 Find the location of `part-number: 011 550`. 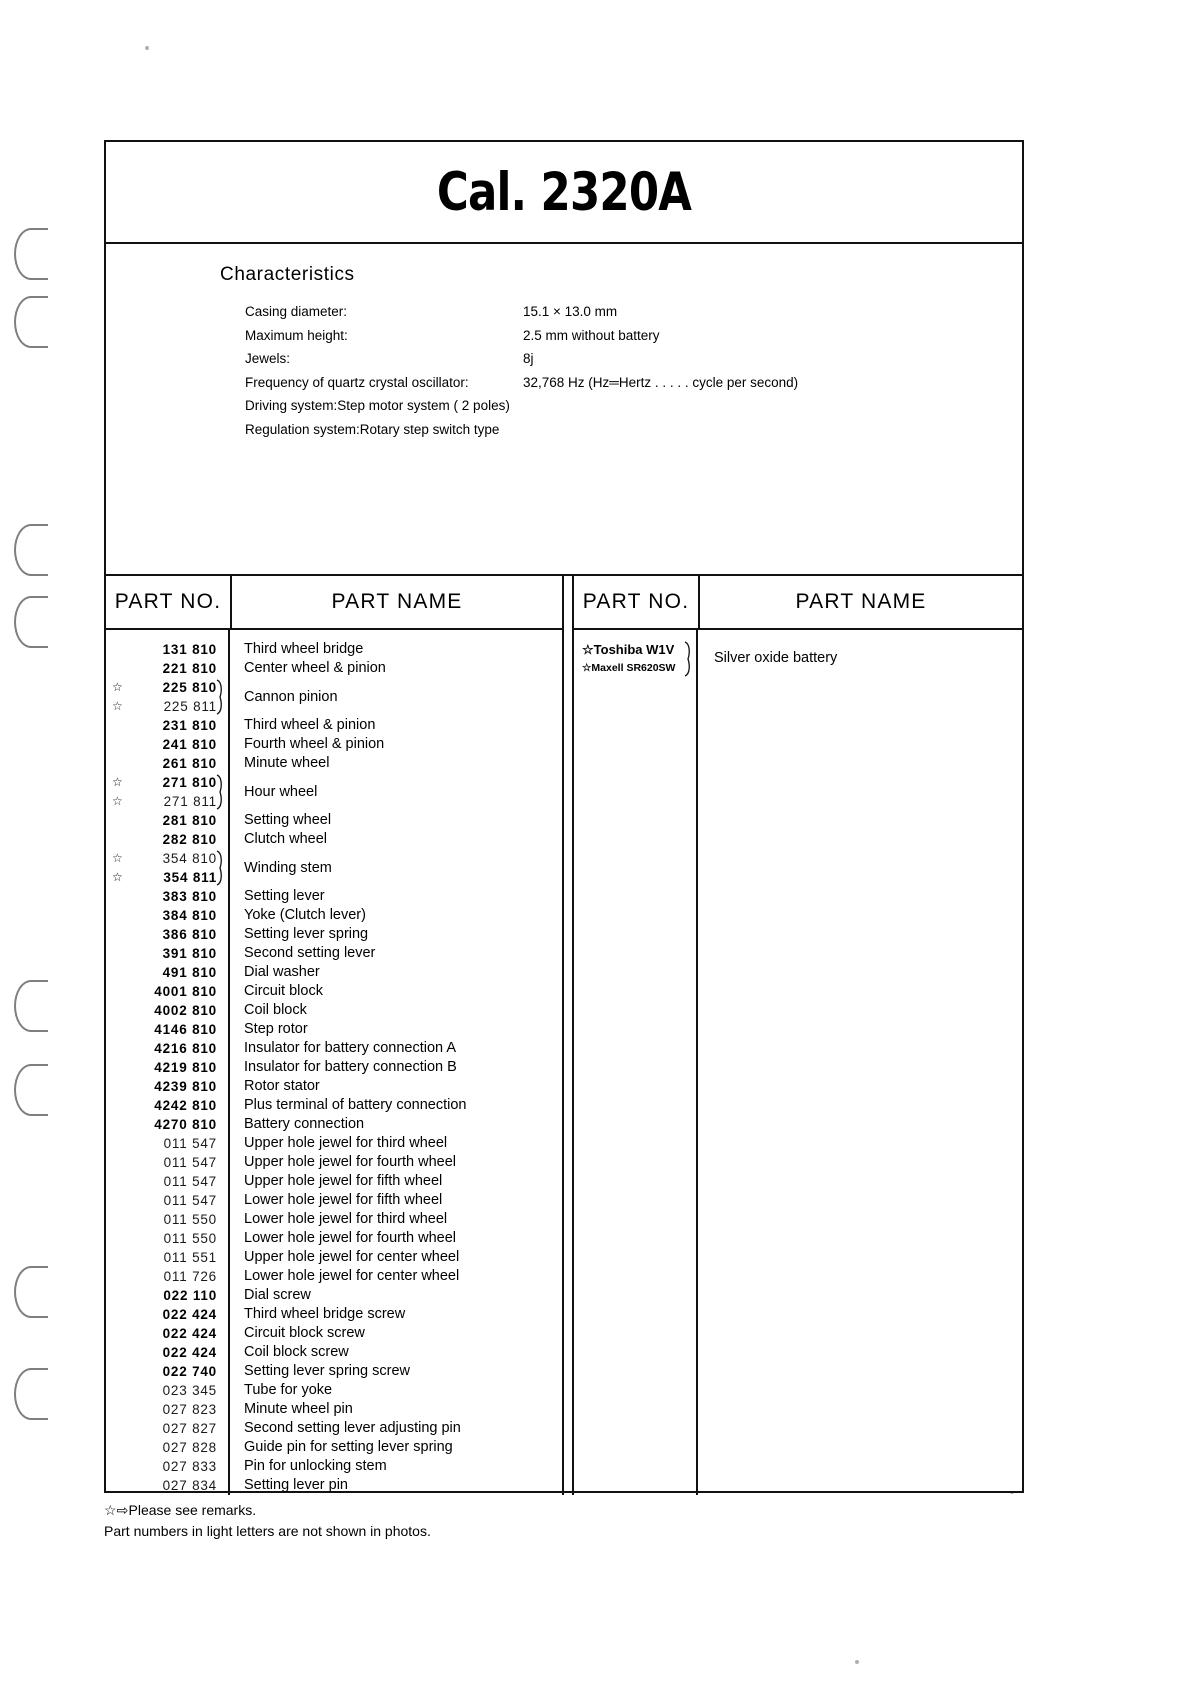

part-number: 011 550 is located at coordinates (167, 1238).